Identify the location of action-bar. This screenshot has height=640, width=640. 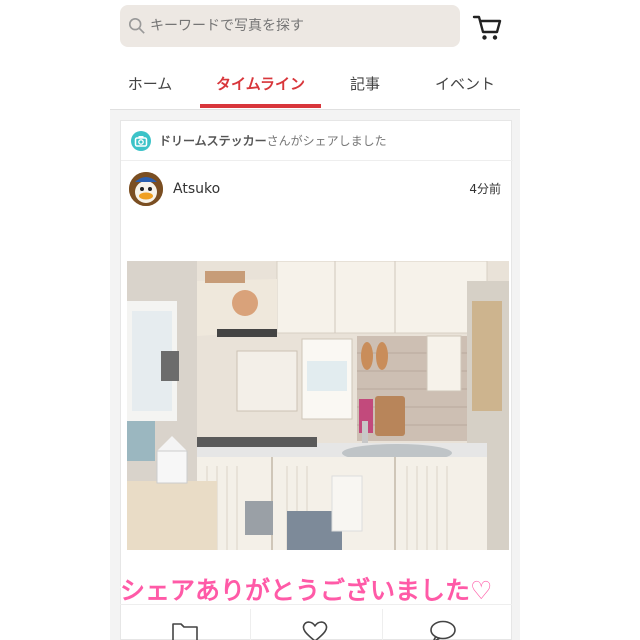
(316, 622).